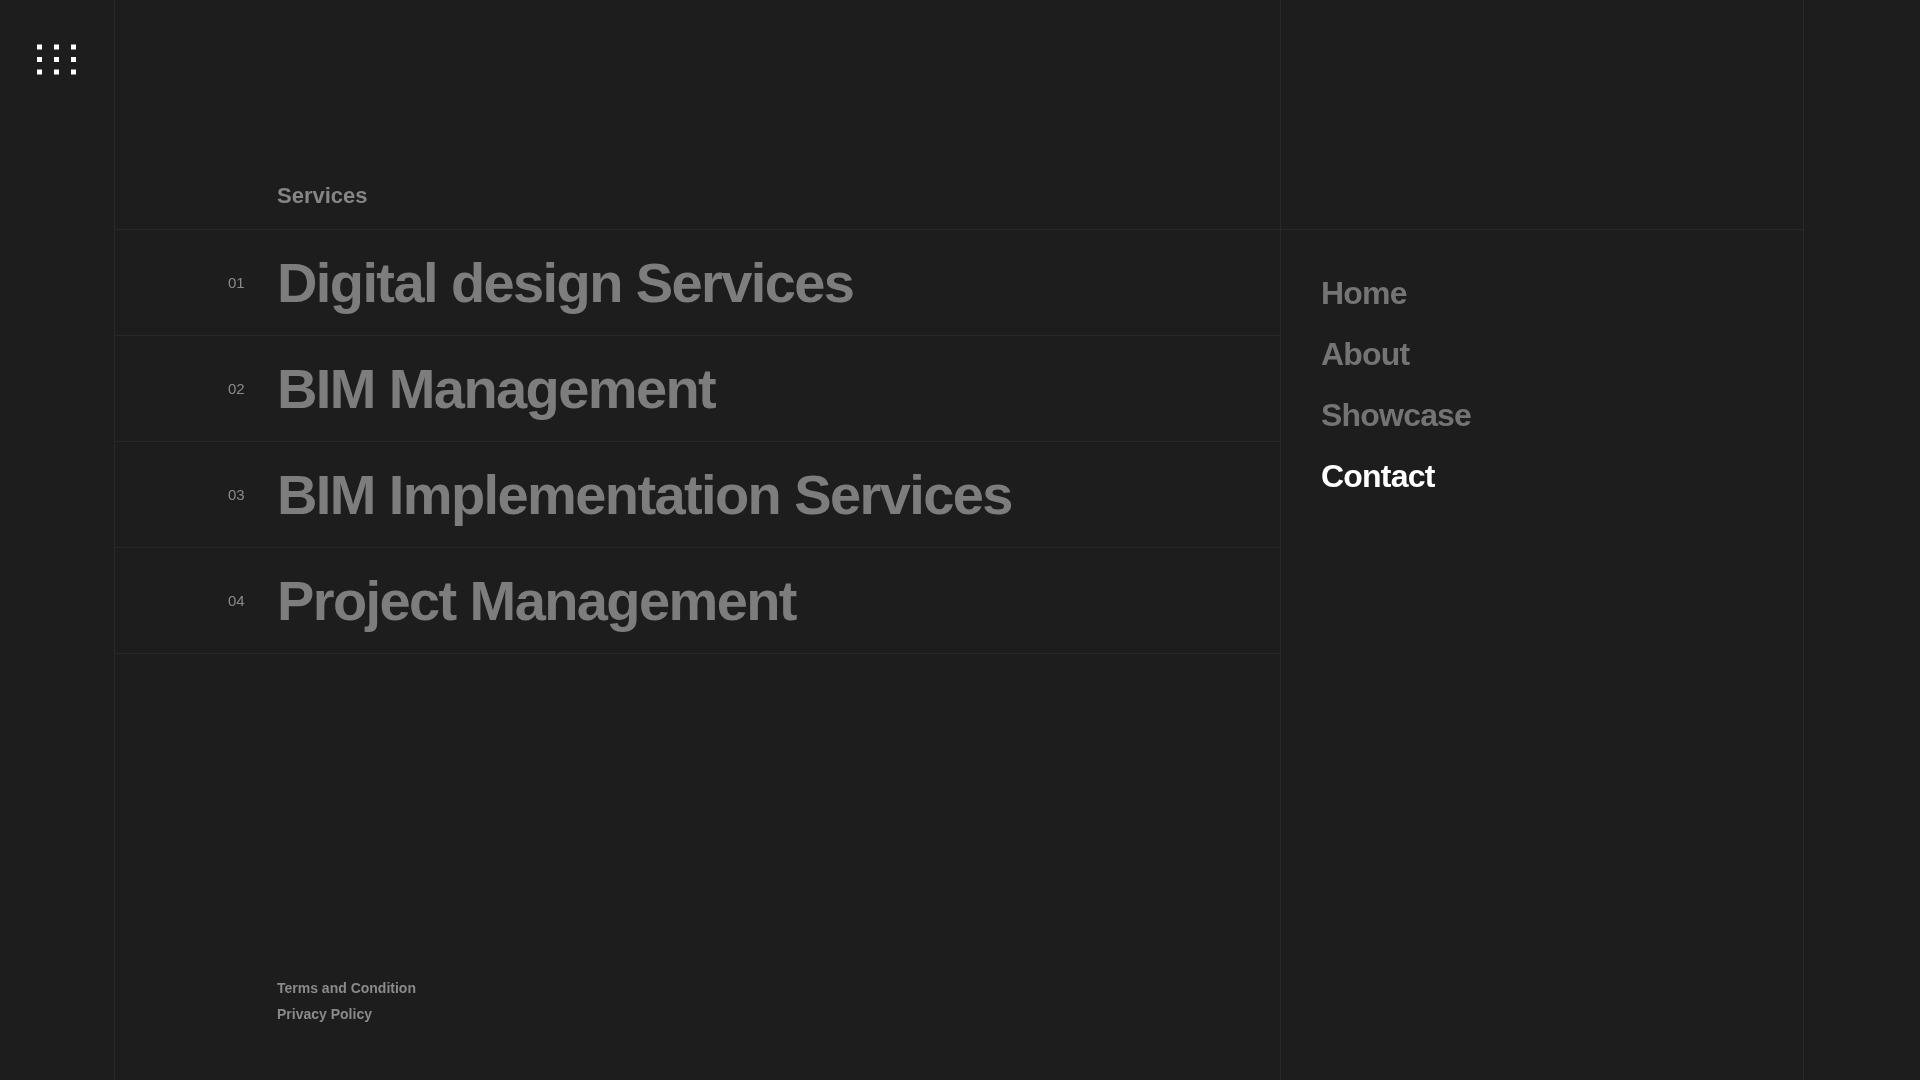 The image size is (1920, 1080). I want to click on service-number: 01, so click(237, 282).